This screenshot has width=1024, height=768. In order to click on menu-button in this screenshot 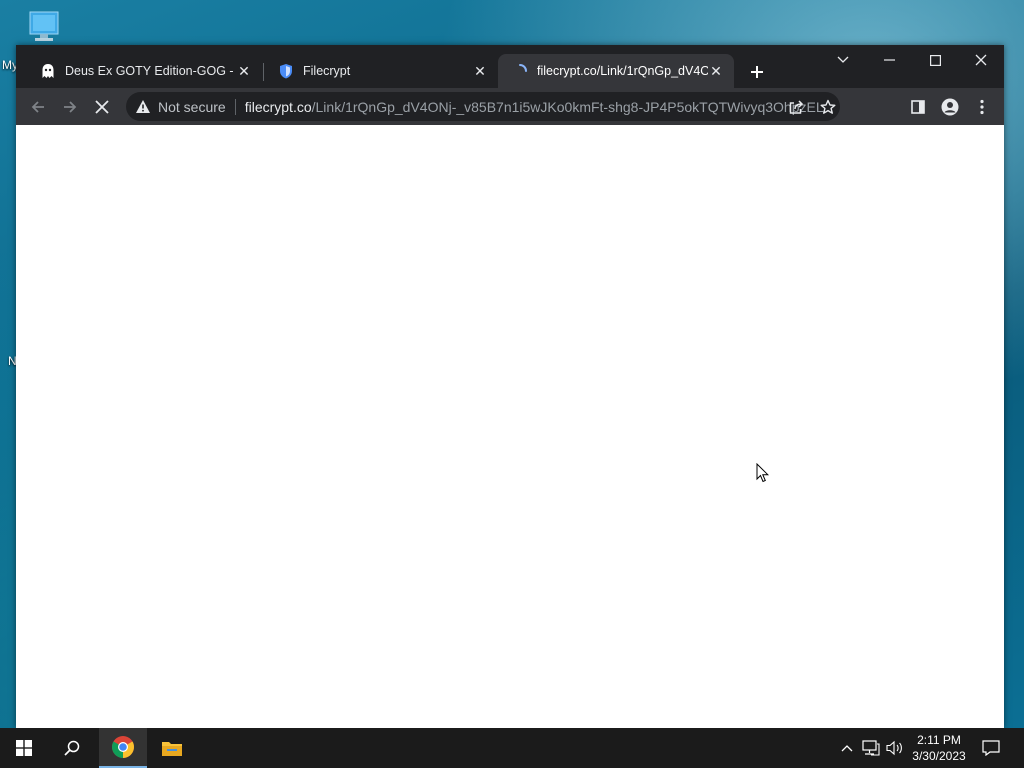, I will do `click(982, 107)`.